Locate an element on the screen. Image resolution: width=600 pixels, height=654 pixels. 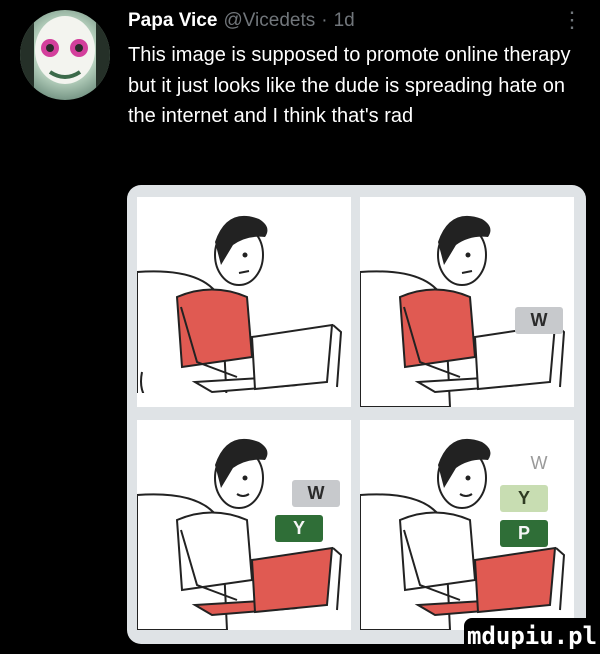
sticker-p: P is located at coordinates (524, 533).